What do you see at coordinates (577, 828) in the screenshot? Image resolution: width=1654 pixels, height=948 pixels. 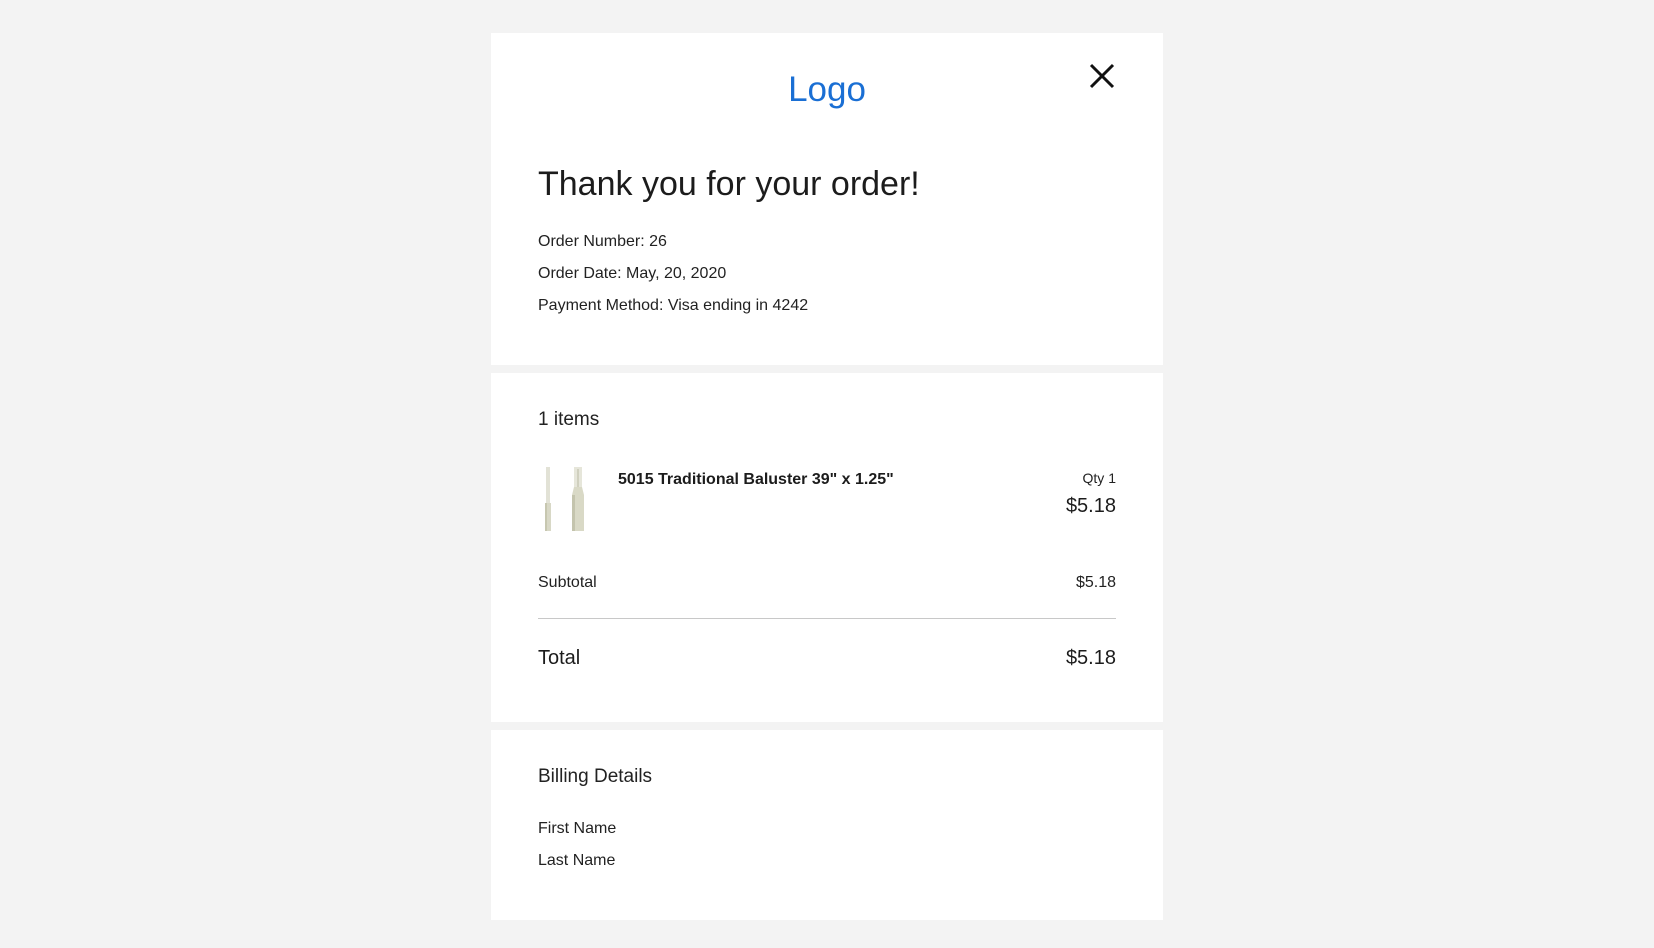 I see `billing-first-name: First Name` at bounding box center [577, 828].